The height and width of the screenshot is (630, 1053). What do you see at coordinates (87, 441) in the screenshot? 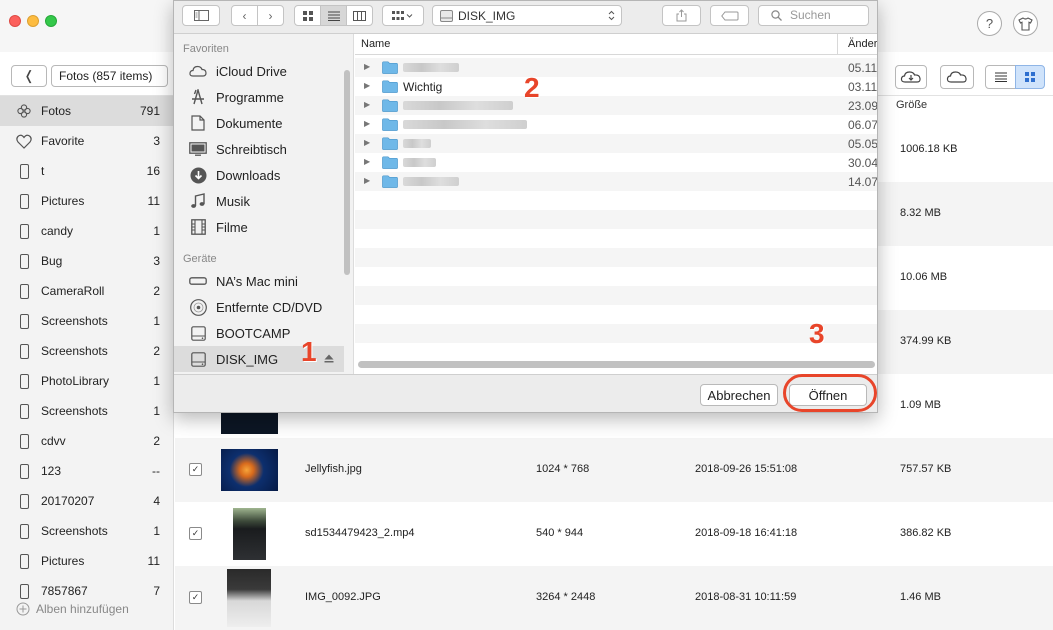
I see `sidebar-item-album: cdvv 2` at bounding box center [87, 441].